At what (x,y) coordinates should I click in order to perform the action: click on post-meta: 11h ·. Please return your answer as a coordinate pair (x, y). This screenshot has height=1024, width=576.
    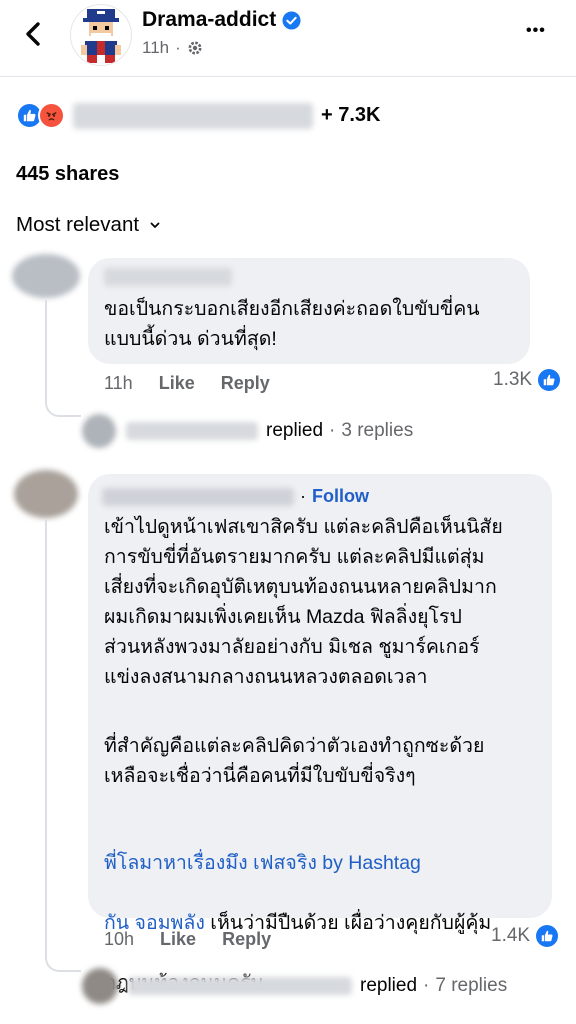
    Looking at the image, I should click on (172, 48).